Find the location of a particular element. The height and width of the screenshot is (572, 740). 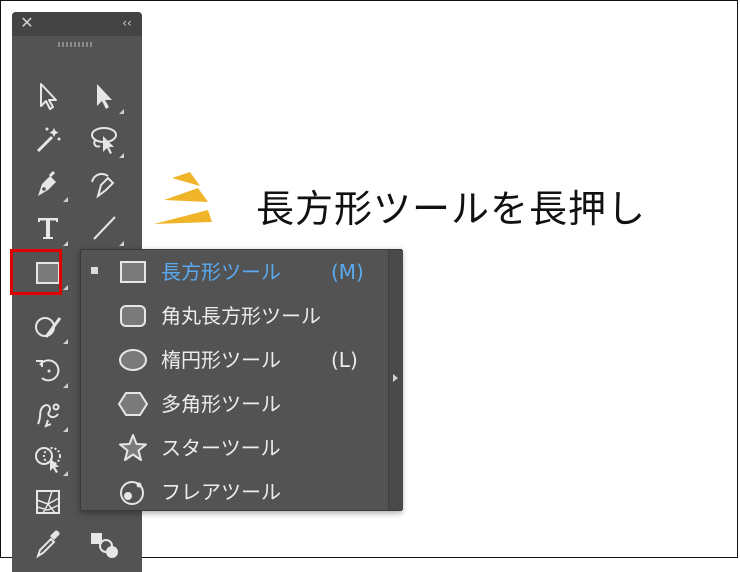

flyout-tearoff-strip is located at coordinates (395, 380).